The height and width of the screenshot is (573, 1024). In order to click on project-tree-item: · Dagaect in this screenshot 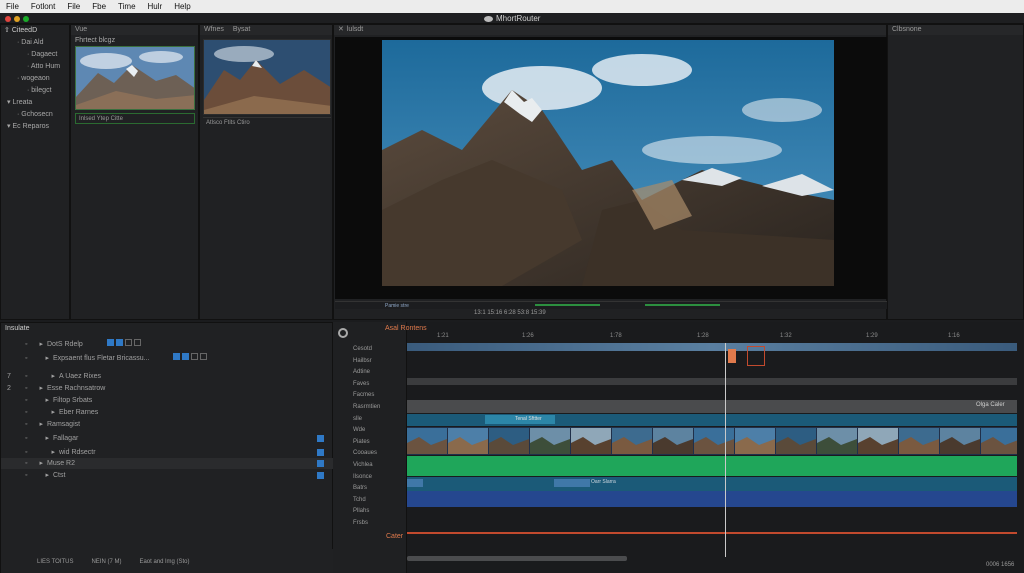, I will do `click(35, 55)`.